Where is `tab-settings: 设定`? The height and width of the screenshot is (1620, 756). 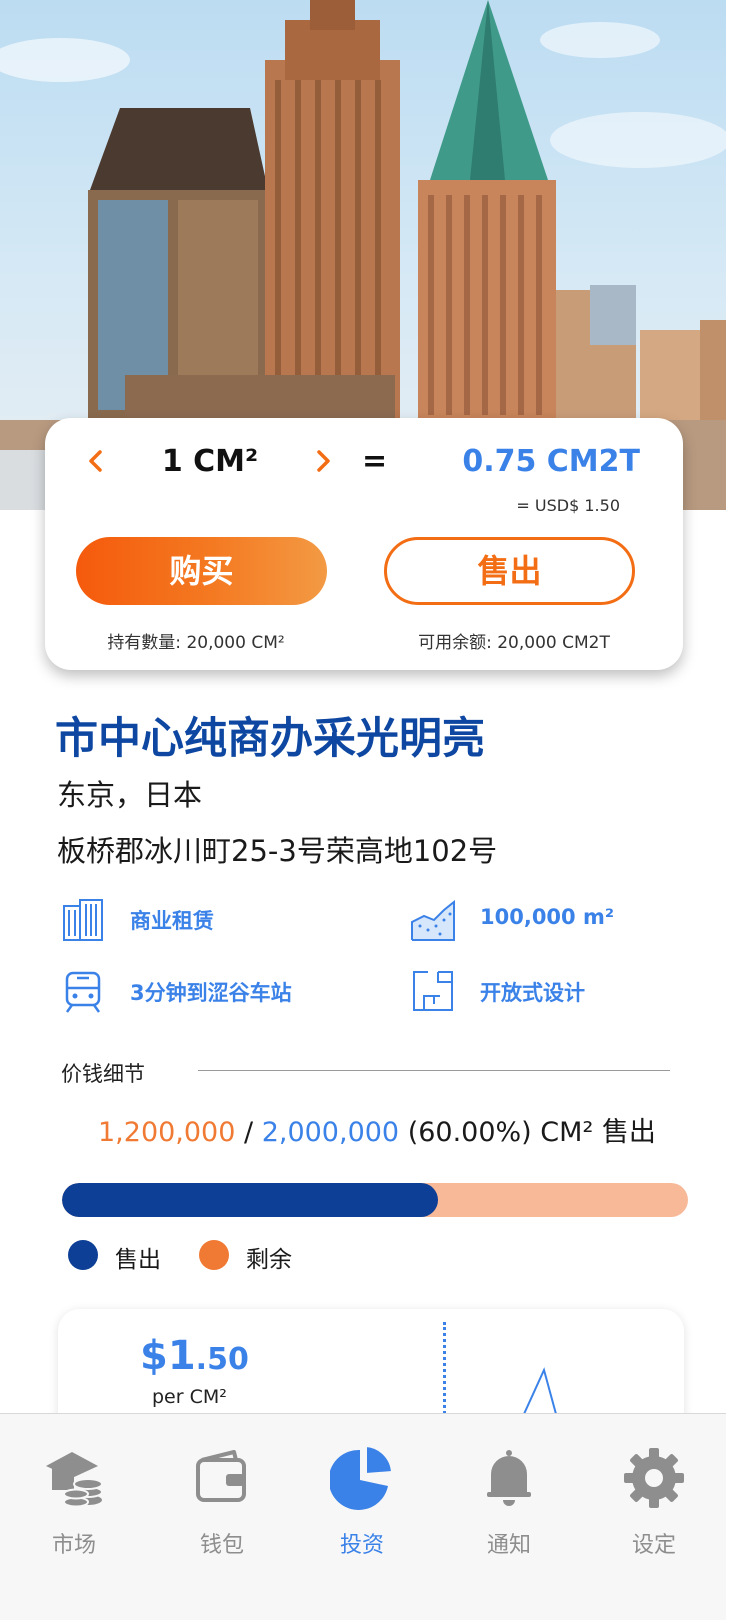 tab-settings: 设定 is located at coordinates (654, 1506).